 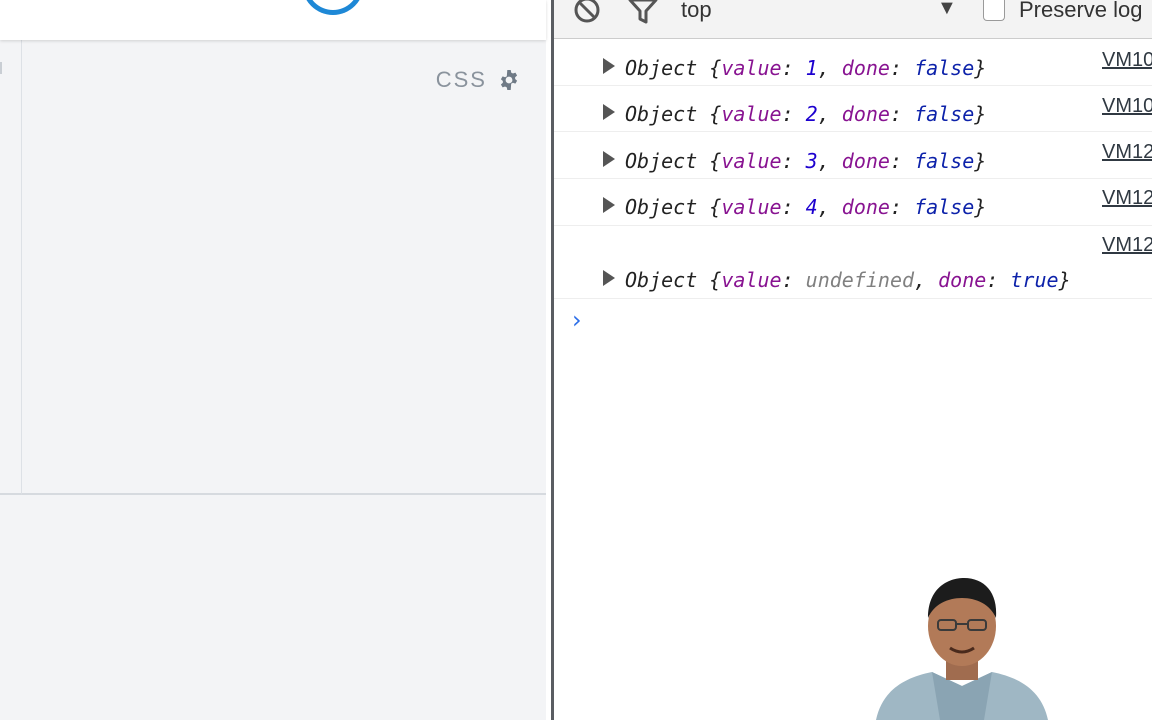 What do you see at coordinates (853, 19) in the screenshot?
I see `console-toolbar: top ▼ Preserve log` at bounding box center [853, 19].